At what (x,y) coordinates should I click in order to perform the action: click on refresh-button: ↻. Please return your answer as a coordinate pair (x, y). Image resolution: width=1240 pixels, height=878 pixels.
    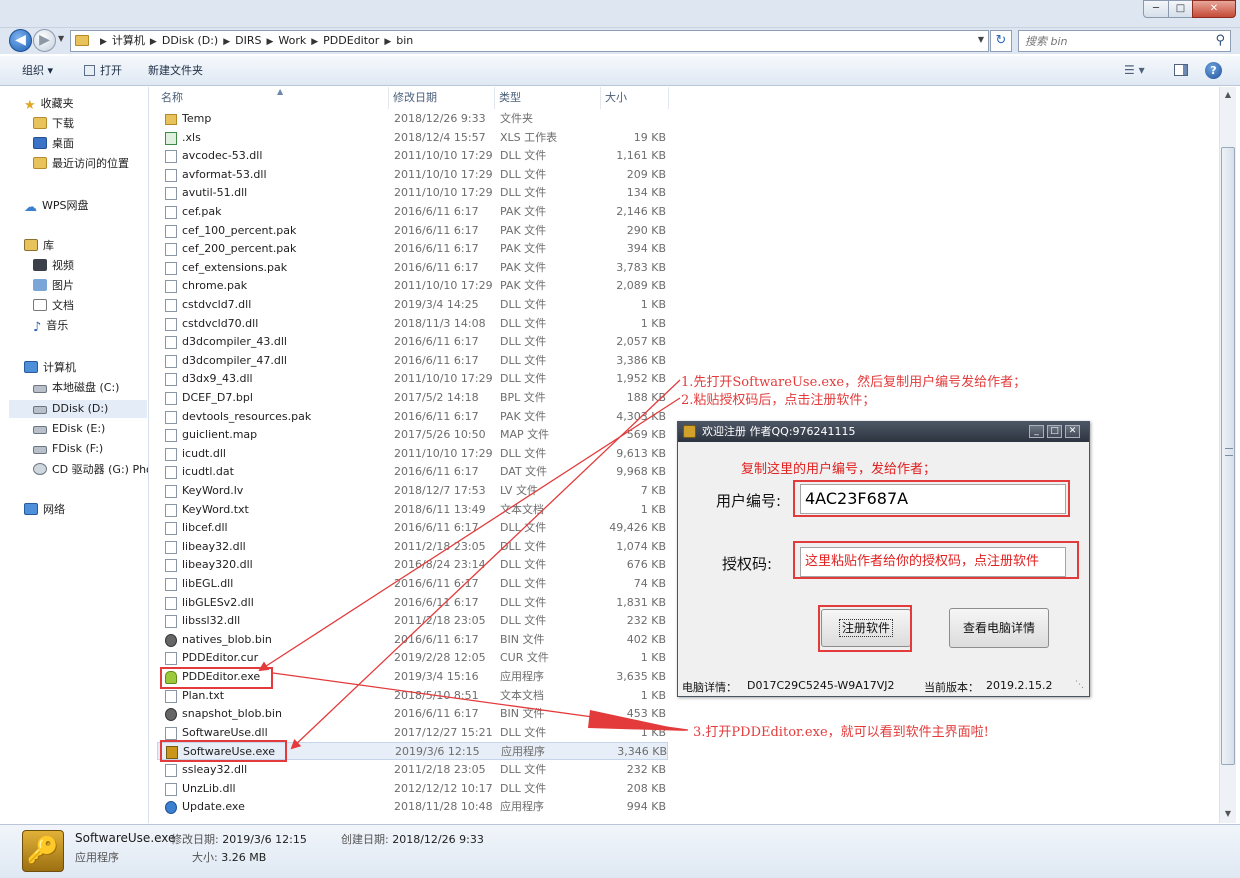
    Looking at the image, I should click on (1001, 41).